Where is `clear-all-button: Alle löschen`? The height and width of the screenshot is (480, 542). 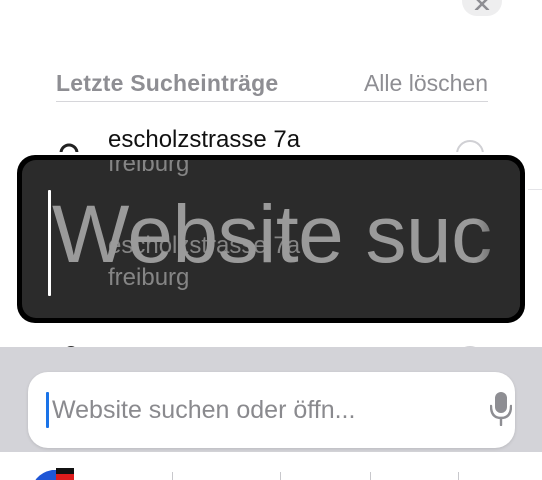
clear-all-button: Alle löschen is located at coordinates (426, 83).